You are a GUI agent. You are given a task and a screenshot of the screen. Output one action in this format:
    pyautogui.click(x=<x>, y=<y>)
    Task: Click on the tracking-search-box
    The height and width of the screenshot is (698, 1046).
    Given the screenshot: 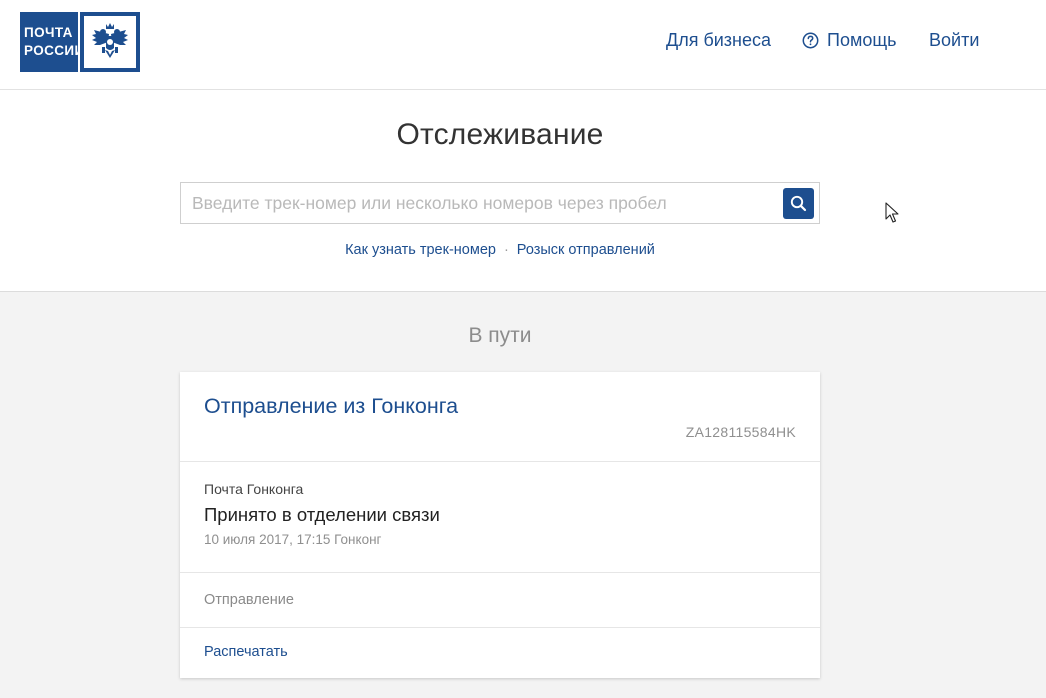 What is the action you would take?
    pyautogui.click(x=500, y=203)
    